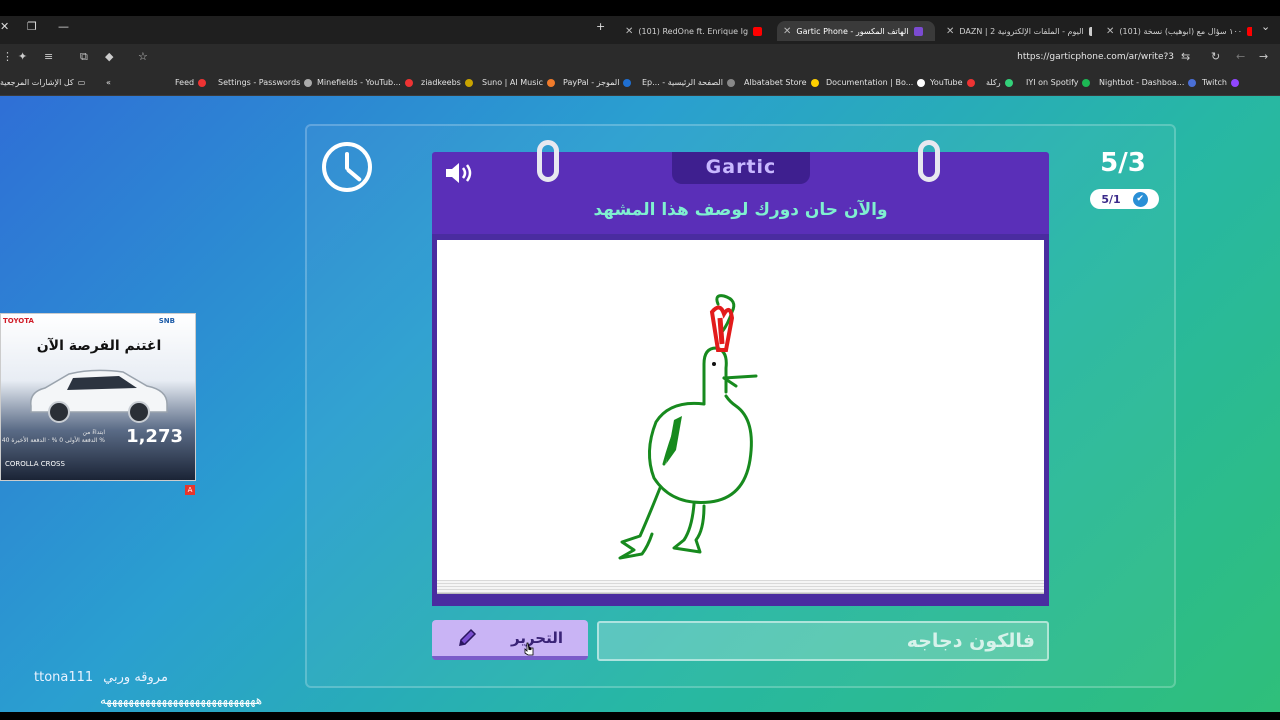 Image resolution: width=1280 pixels, height=720 pixels. I want to click on tab-dazn: ✕ DAZN | 2 اليوم - الملفات الإلكترونية, so click(1016, 31).